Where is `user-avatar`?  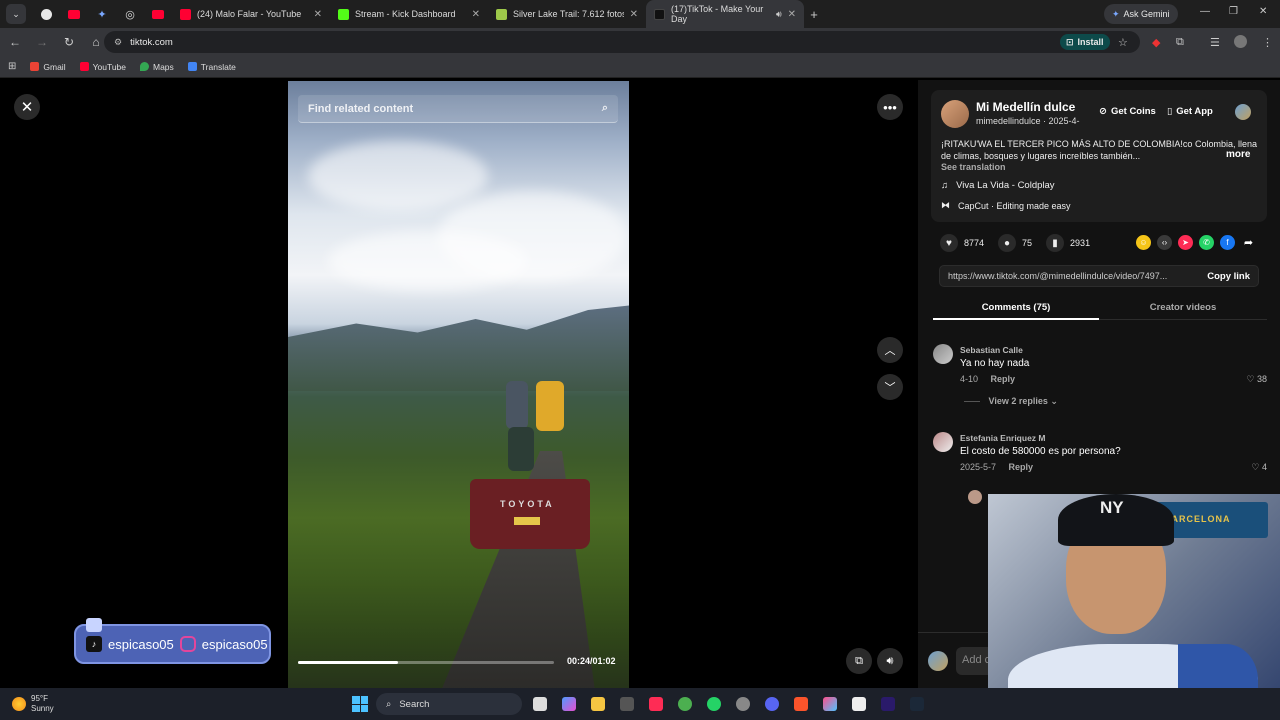
user-avatar is located at coordinates (1243, 112).